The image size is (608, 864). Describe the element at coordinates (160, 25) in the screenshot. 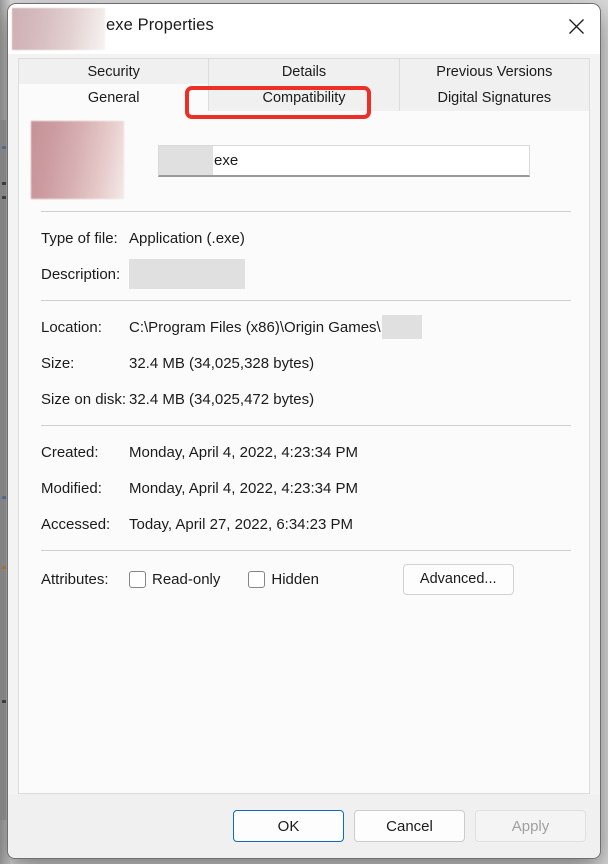

I see `window-title: exe Properties` at that location.